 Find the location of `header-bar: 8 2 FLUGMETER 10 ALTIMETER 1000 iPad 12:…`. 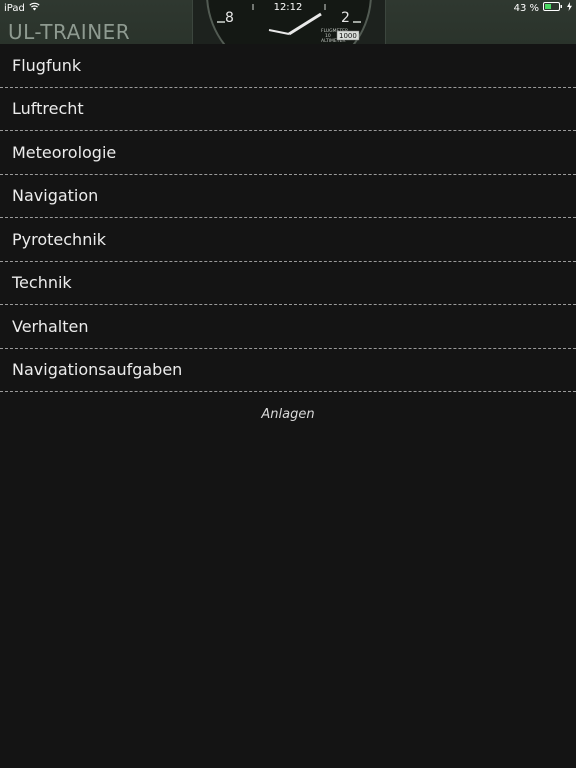

header-bar: 8 2 FLUGMETER 10 ALTIMETER 1000 iPad 12:… is located at coordinates (288, 22).